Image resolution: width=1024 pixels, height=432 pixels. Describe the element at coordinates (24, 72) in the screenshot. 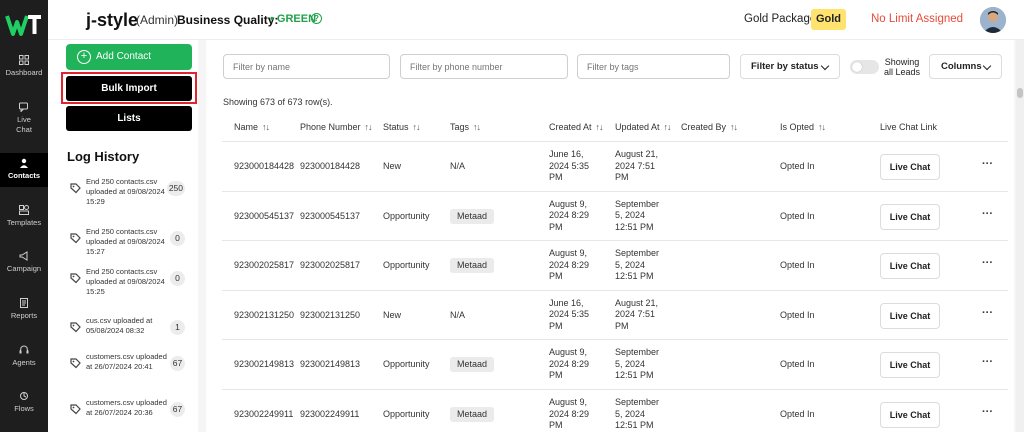

I see `sidebar-item-label: Dashboard` at that location.